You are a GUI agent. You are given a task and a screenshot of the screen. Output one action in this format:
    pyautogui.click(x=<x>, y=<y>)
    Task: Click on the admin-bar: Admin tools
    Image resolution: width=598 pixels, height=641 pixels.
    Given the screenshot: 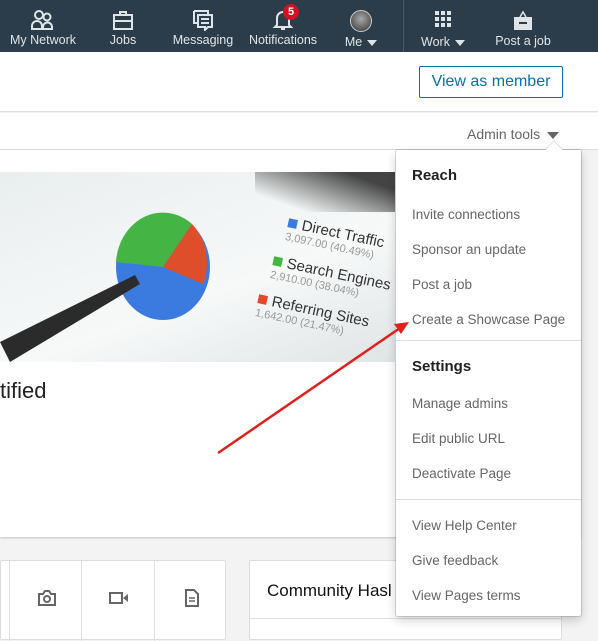 What is the action you would take?
    pyautogui.click(x=299, y=131)
    